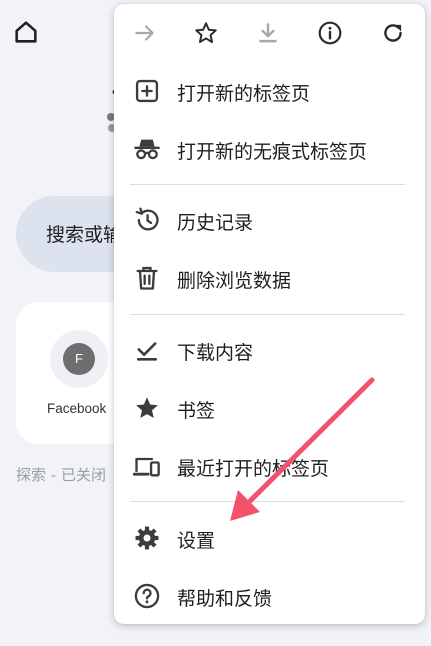 The height and width of the screenshot is (646, 431). Describe the element at coordinates (147, 278) in the screenshot. I see `trash-icon` at that location.